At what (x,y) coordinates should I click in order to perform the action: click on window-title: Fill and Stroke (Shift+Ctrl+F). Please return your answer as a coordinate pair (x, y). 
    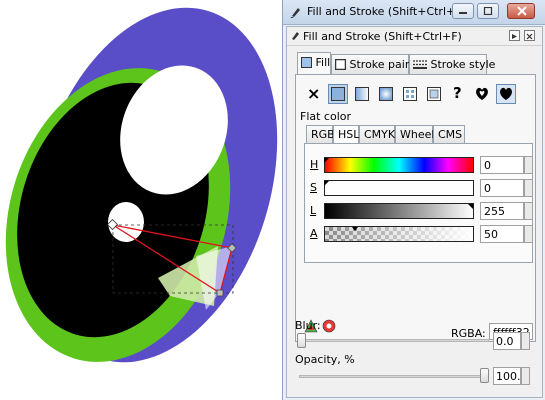
    Looking at the image, I should click on (386, 11).